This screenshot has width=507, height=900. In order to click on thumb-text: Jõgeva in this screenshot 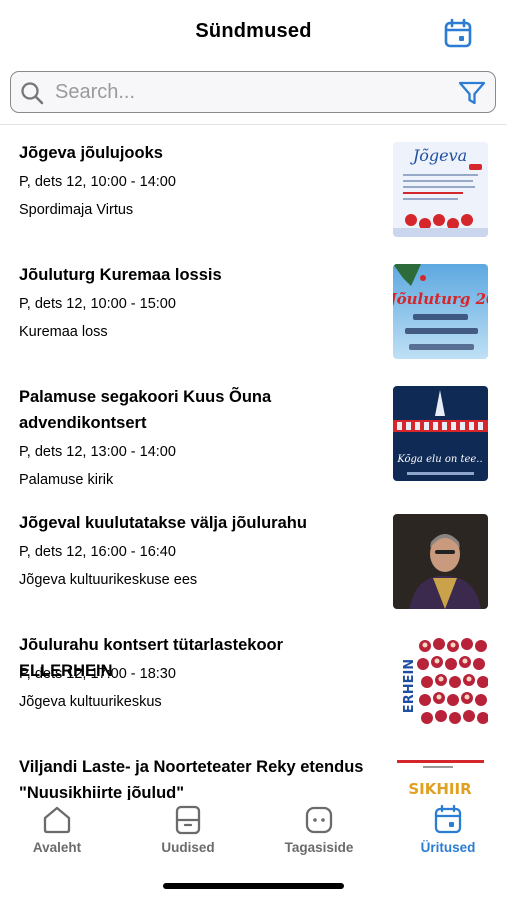, I will do `click(438, 155)`.